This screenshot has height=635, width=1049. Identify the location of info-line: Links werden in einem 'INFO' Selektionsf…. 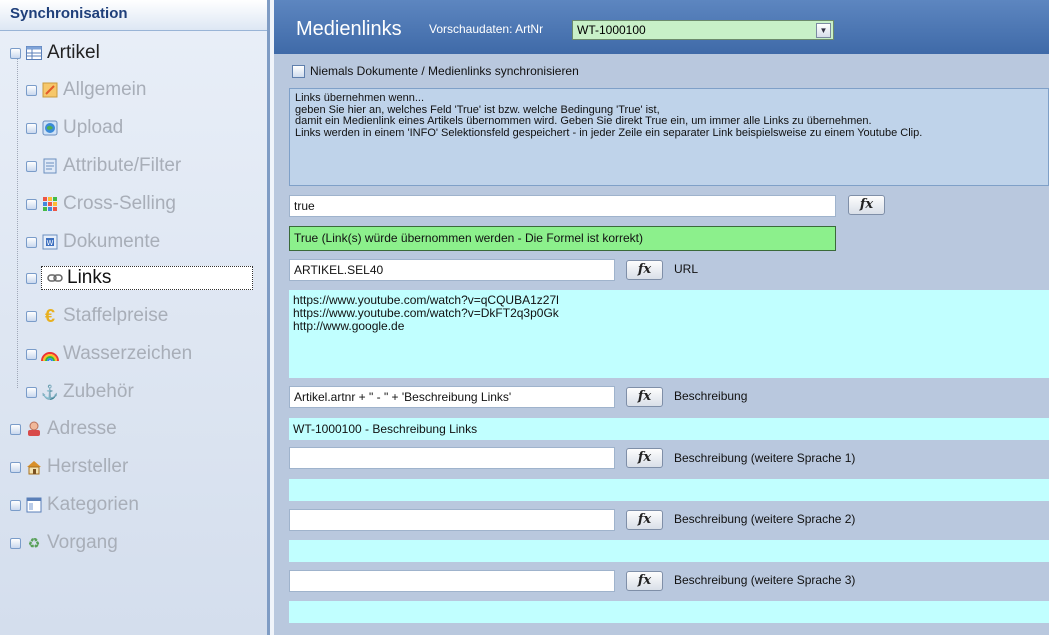
(609, 132).